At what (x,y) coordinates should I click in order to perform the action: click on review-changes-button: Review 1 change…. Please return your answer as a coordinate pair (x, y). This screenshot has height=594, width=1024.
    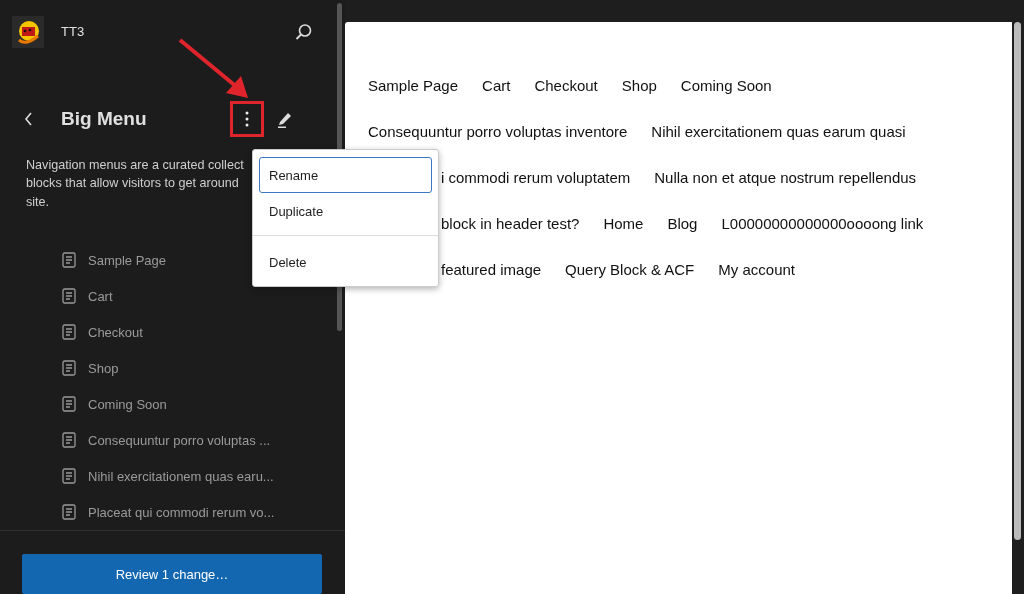
    Looking at the image, I should click on (172, 574).